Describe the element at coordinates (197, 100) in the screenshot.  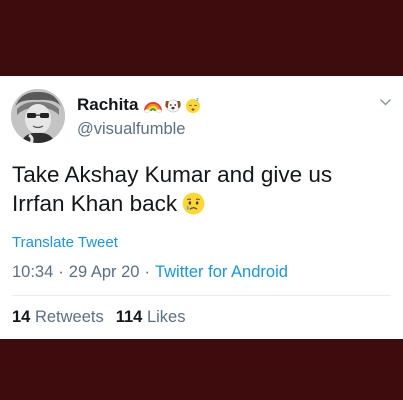
I see `svg-text: z` at that location.